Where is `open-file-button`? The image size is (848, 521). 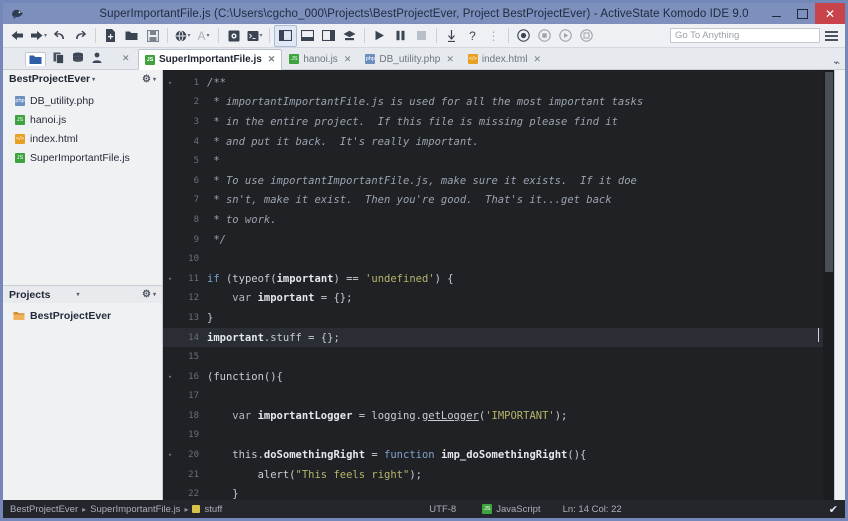 open-file-button is located at coordinates (131, 36).